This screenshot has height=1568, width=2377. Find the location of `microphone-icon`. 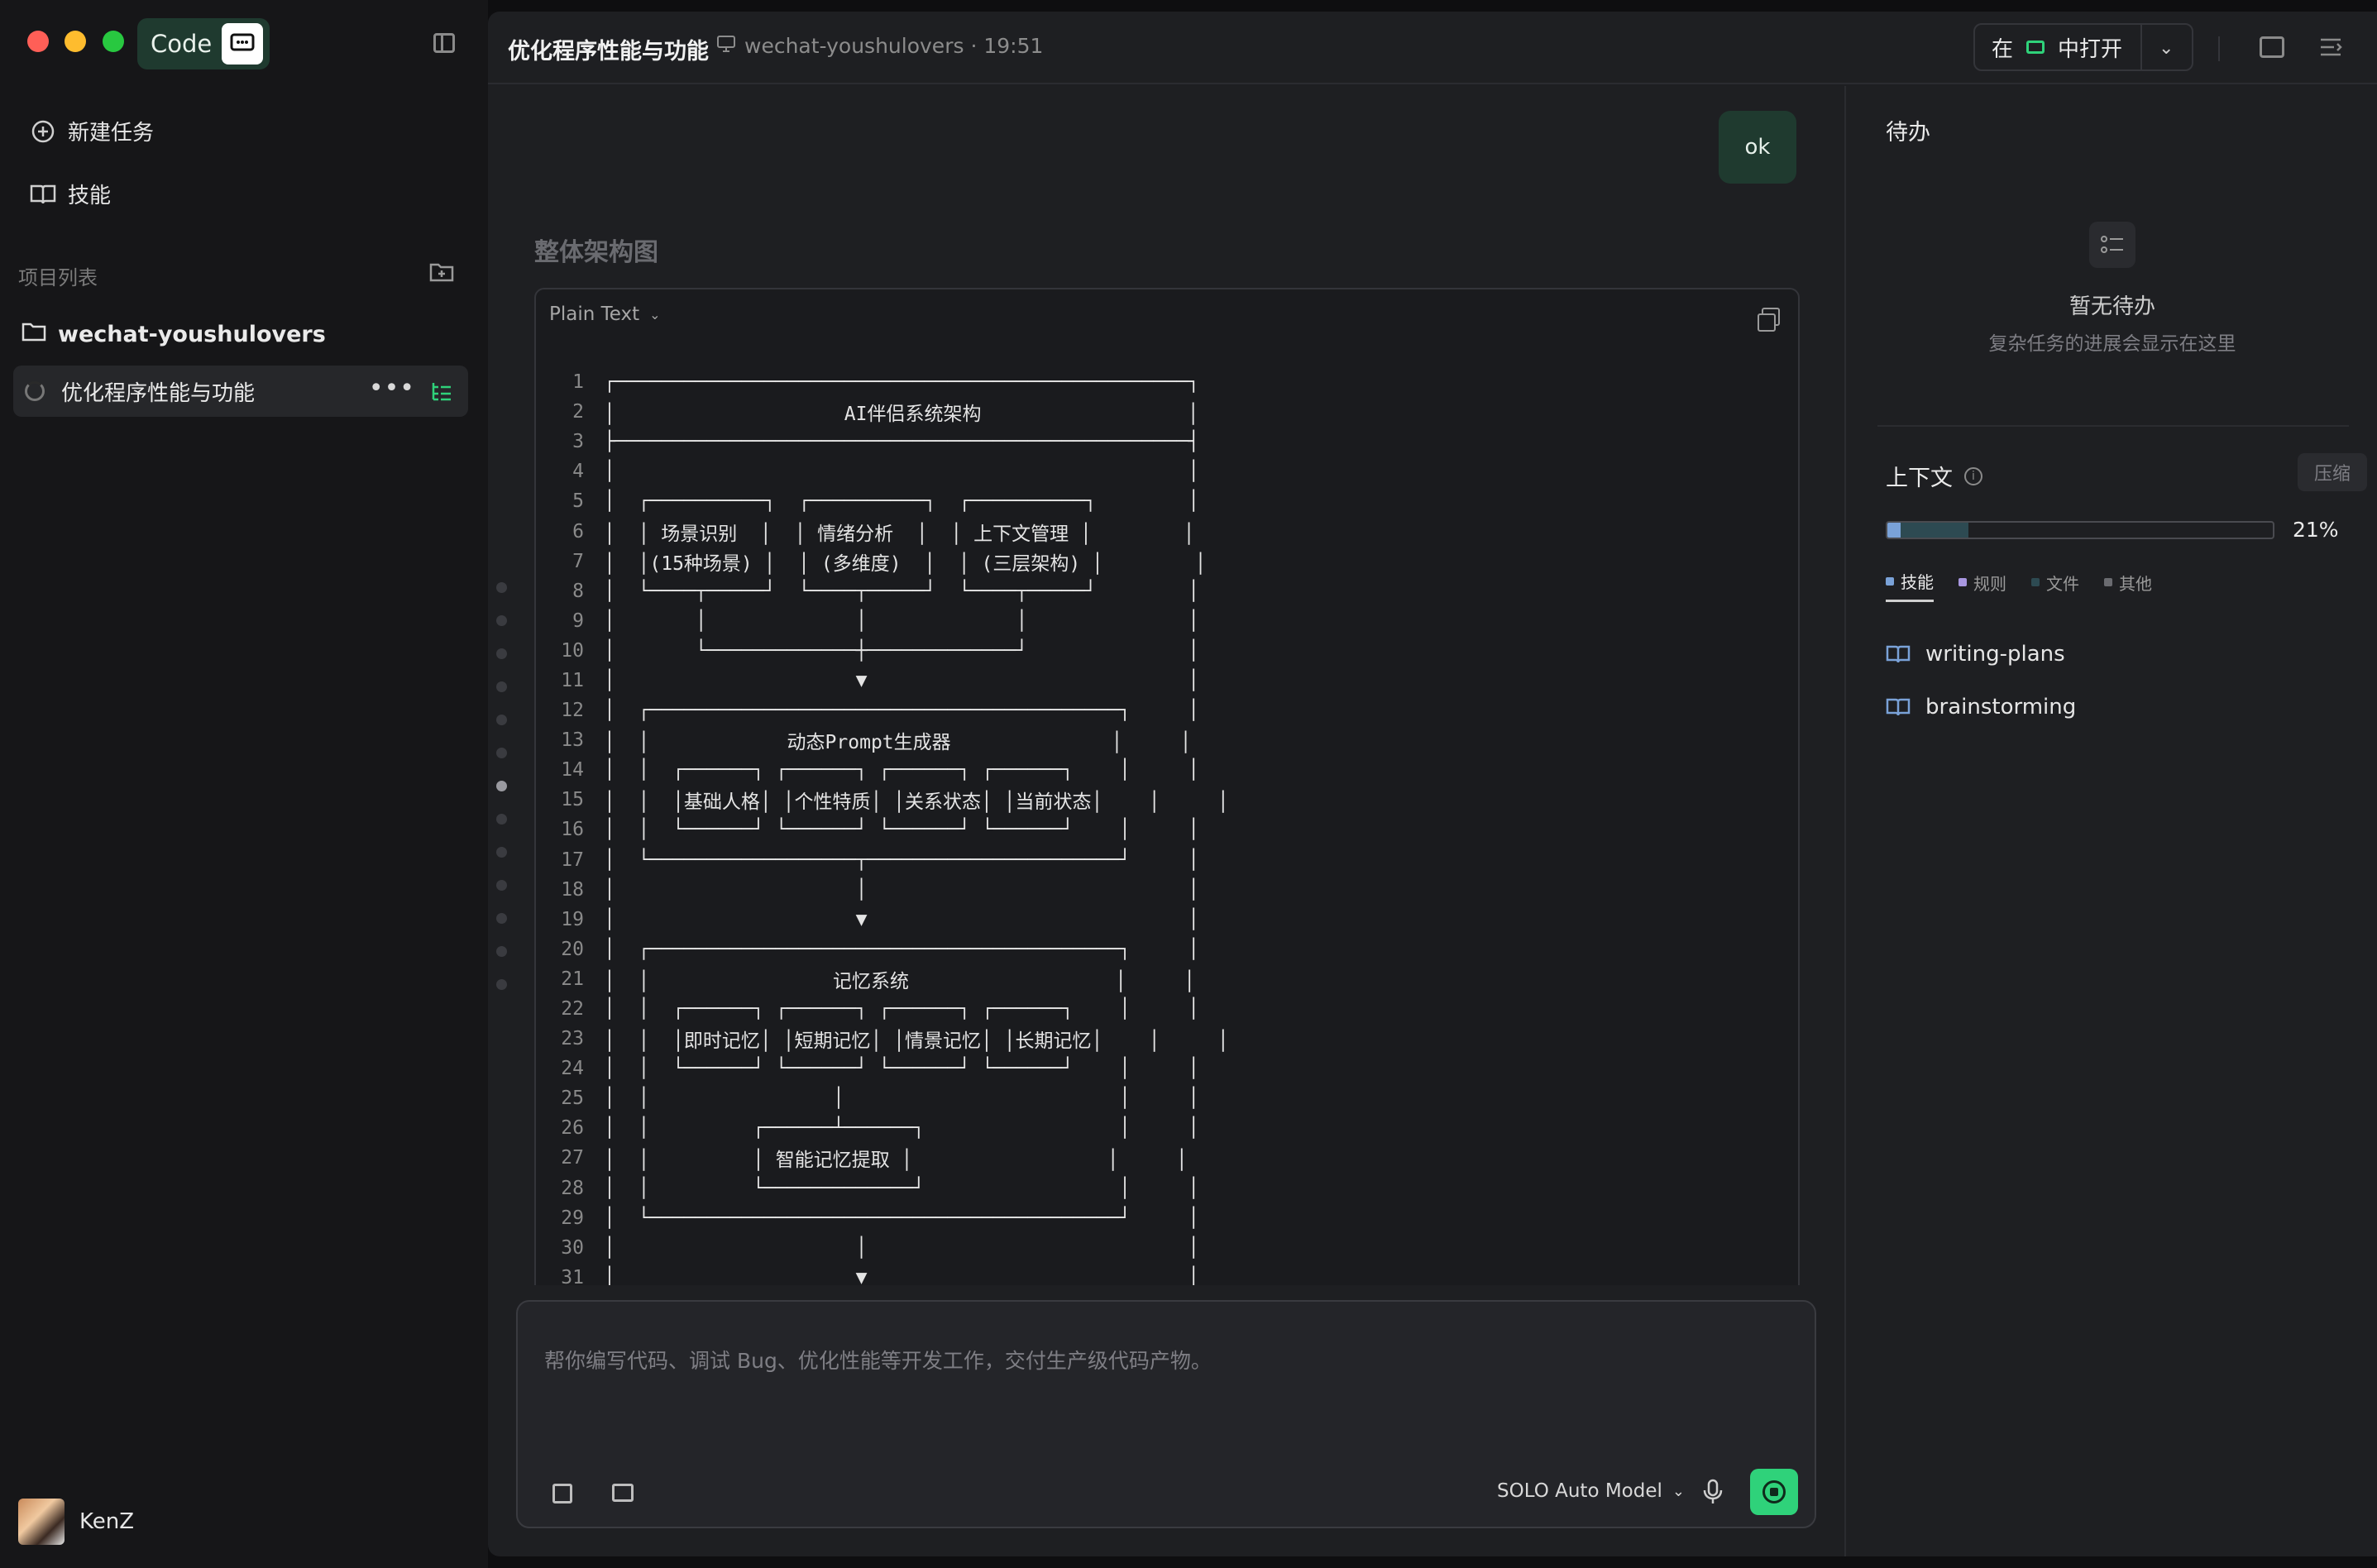

microphone-icon is located at coordinates (1713, 1492).